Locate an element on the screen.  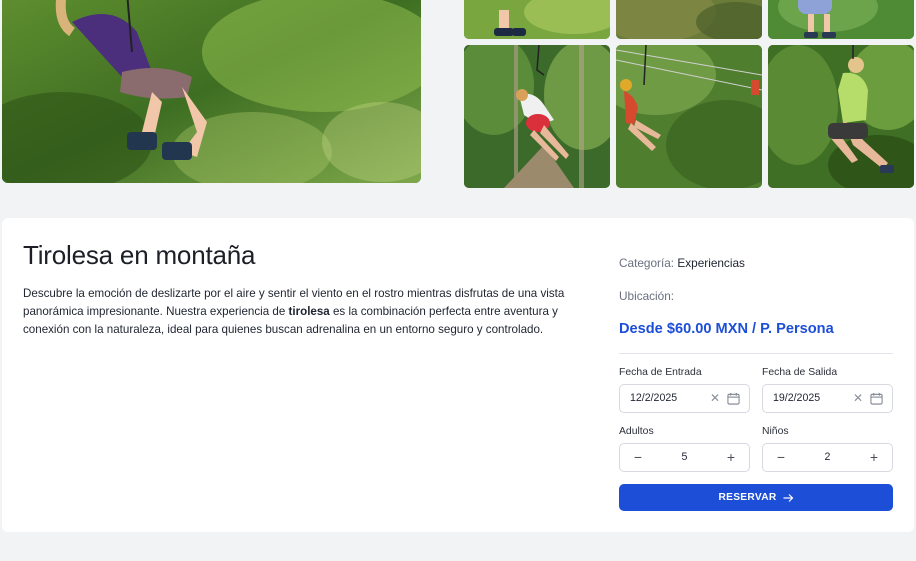
arrow-right-icon is located at coordinates (788, 497).